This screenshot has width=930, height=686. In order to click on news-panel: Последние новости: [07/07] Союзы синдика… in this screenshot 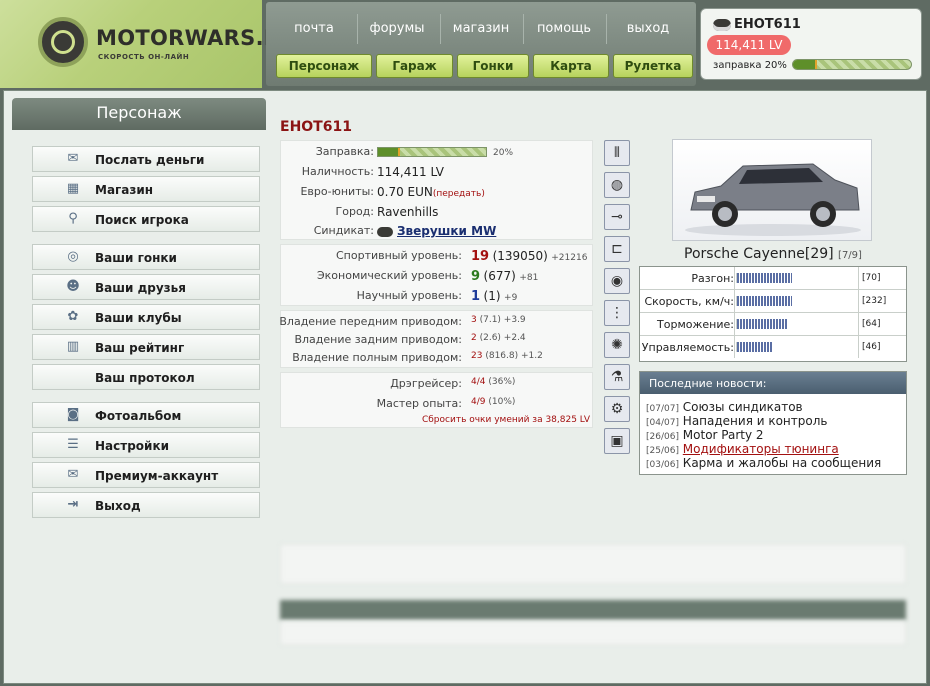, I will do `click(773, 423)`.